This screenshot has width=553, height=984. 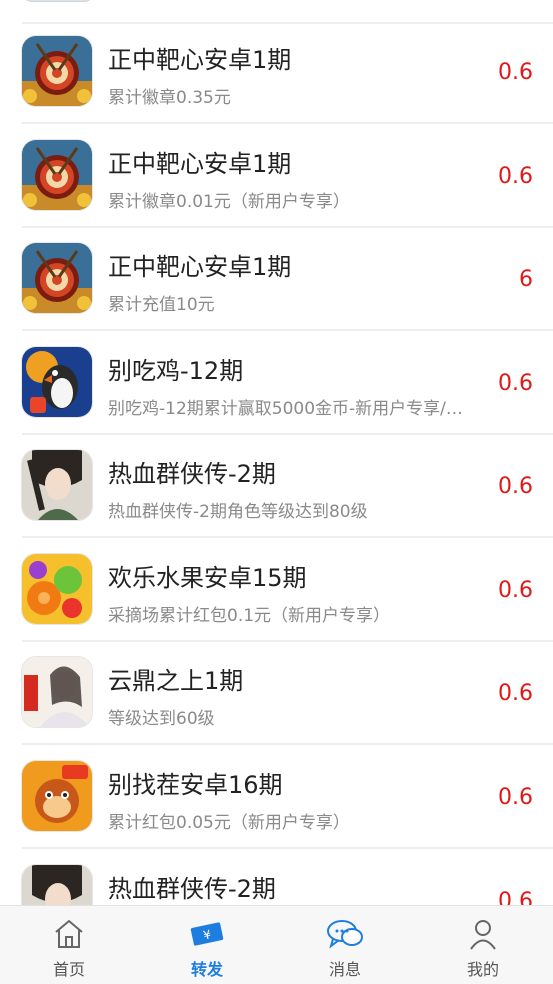 I want to click on tab-forward: ¥ 转发, so click(x=207, y=945).